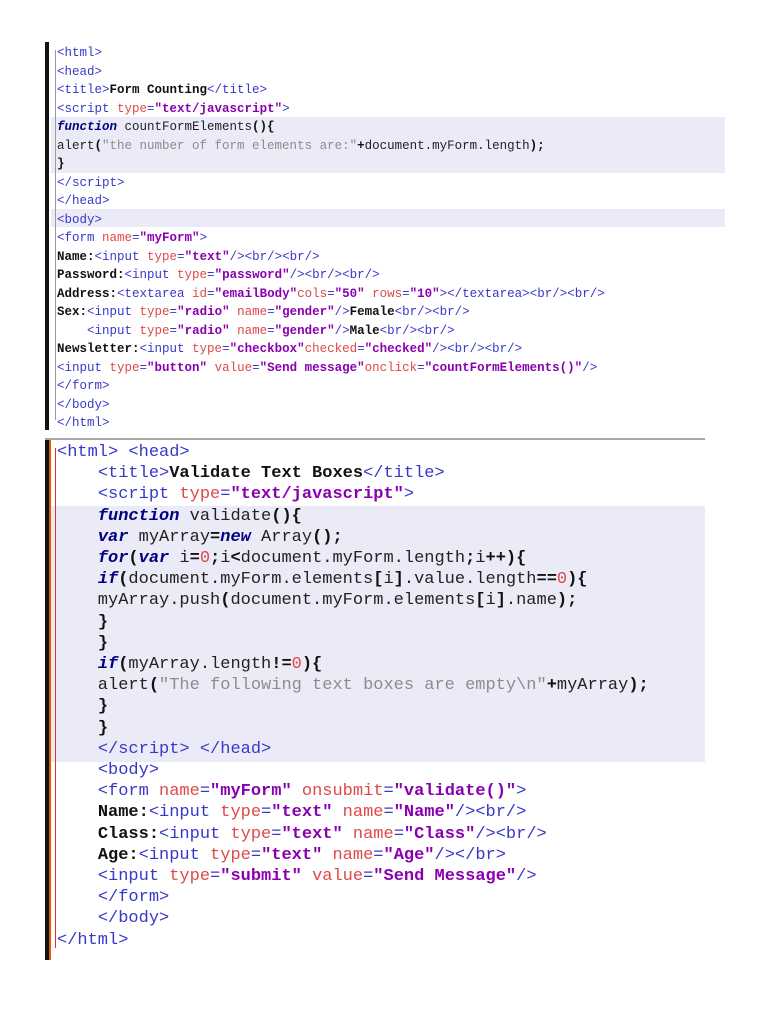 The width and height of the screenshot is (768, 1024). I want to click on code-token: >, so click(203, 238).